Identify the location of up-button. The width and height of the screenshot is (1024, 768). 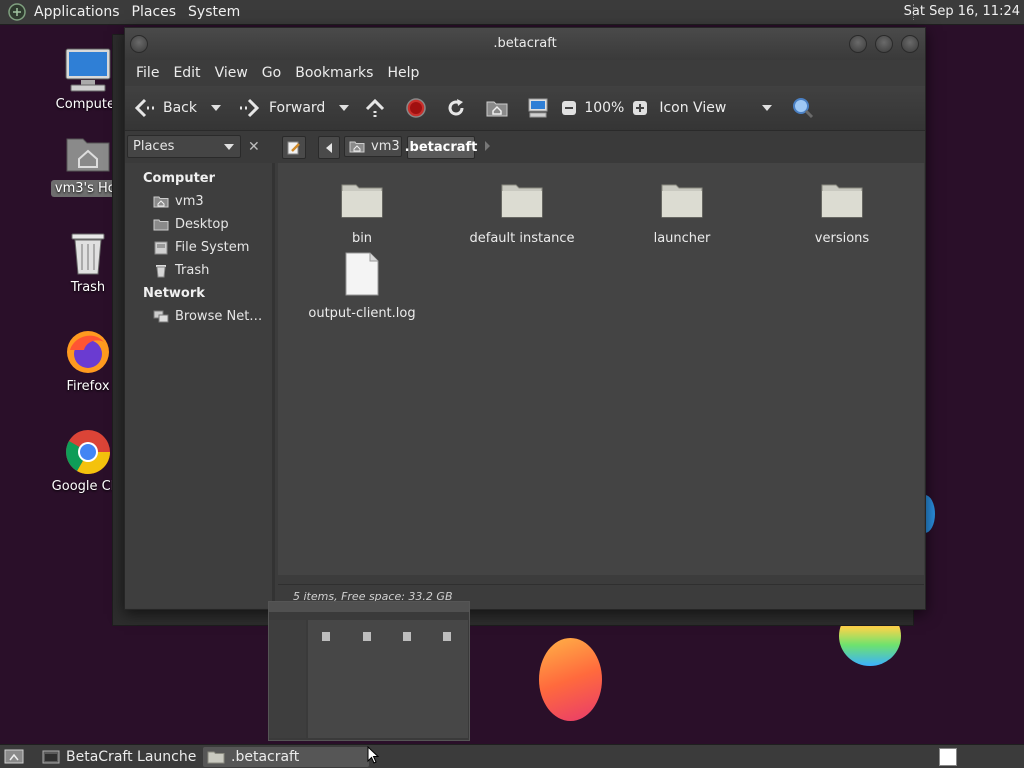
(375, 108).